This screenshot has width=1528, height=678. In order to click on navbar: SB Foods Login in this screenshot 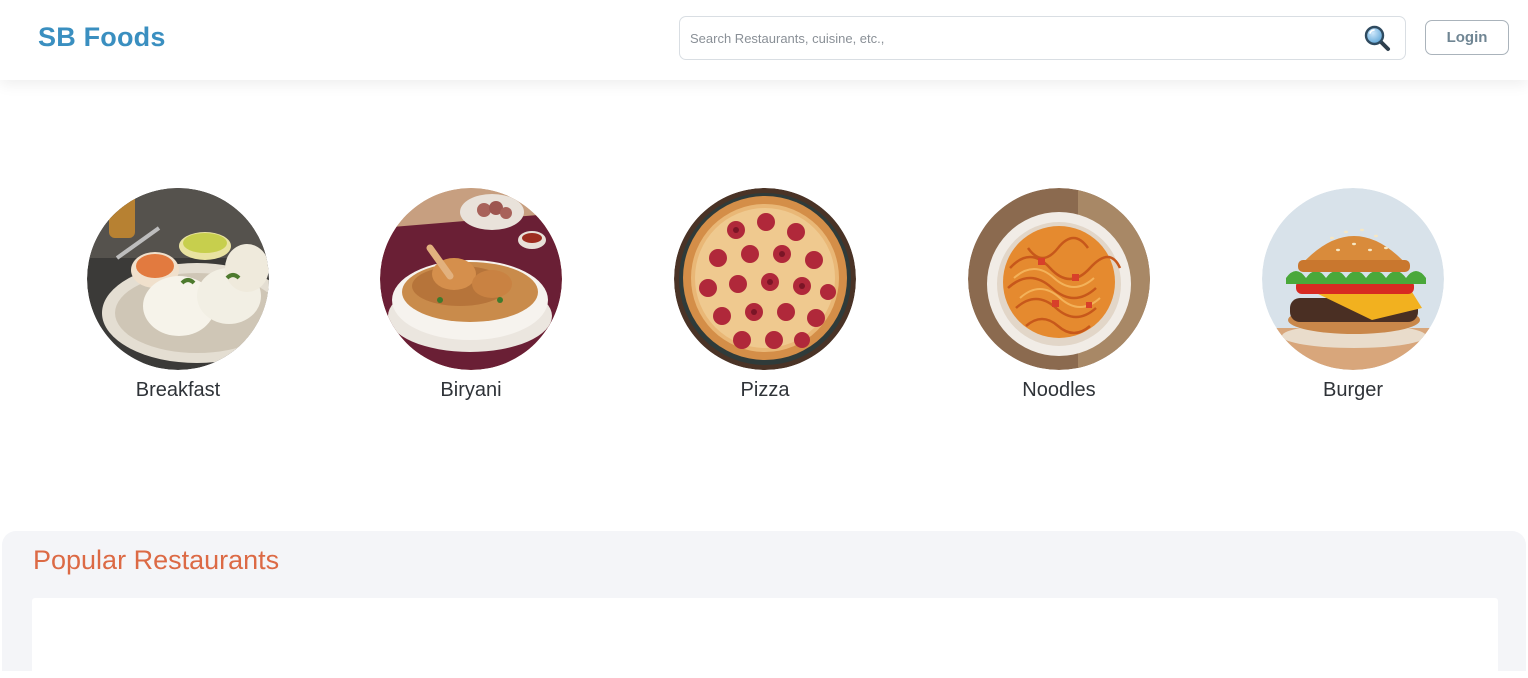, I will do `click(764, 40)`.